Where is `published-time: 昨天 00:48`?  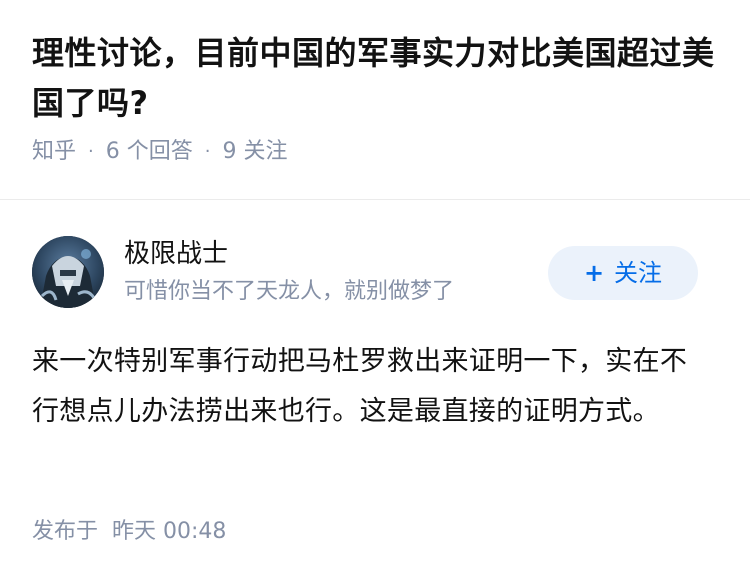 published-time: 昨天 00:48 is located at coordinates (169, 531).